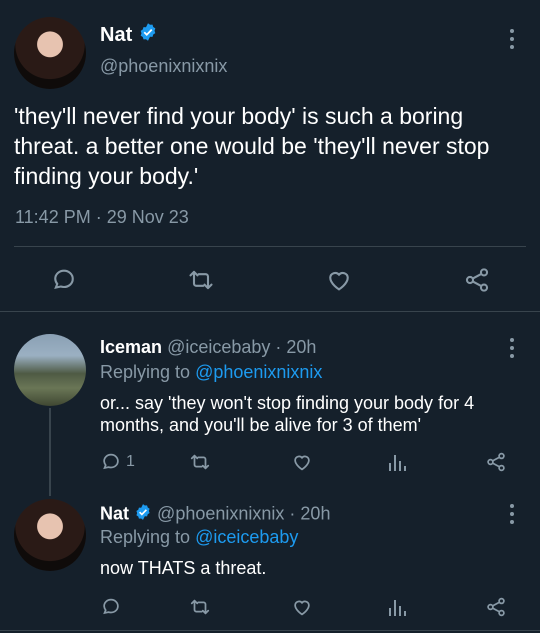 The width and height of the screenshot is (540, 633). What do you see at coordinates (130, 461) in the screenshot?
I see `reply-count: 1` at bounding box center [130, 461].